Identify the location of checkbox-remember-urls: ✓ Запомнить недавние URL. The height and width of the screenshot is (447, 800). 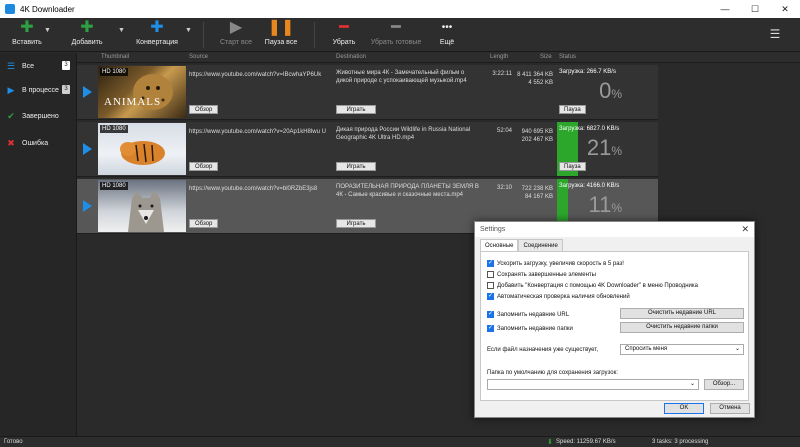
(528, 314).